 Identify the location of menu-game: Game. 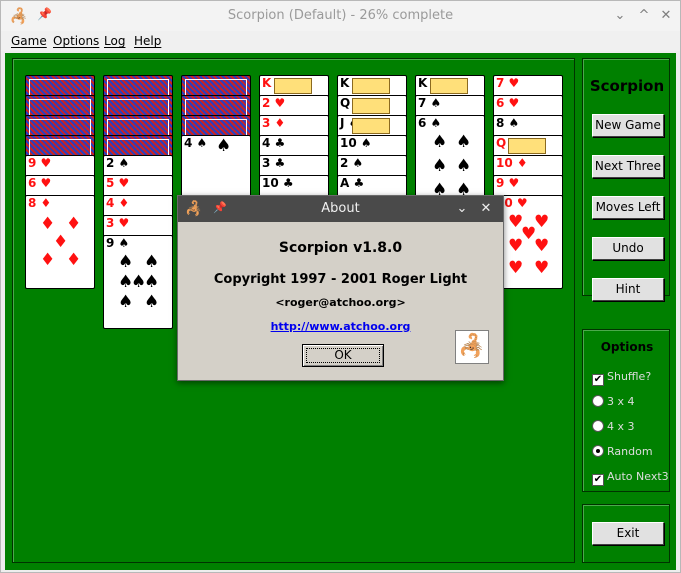
(29, 41).